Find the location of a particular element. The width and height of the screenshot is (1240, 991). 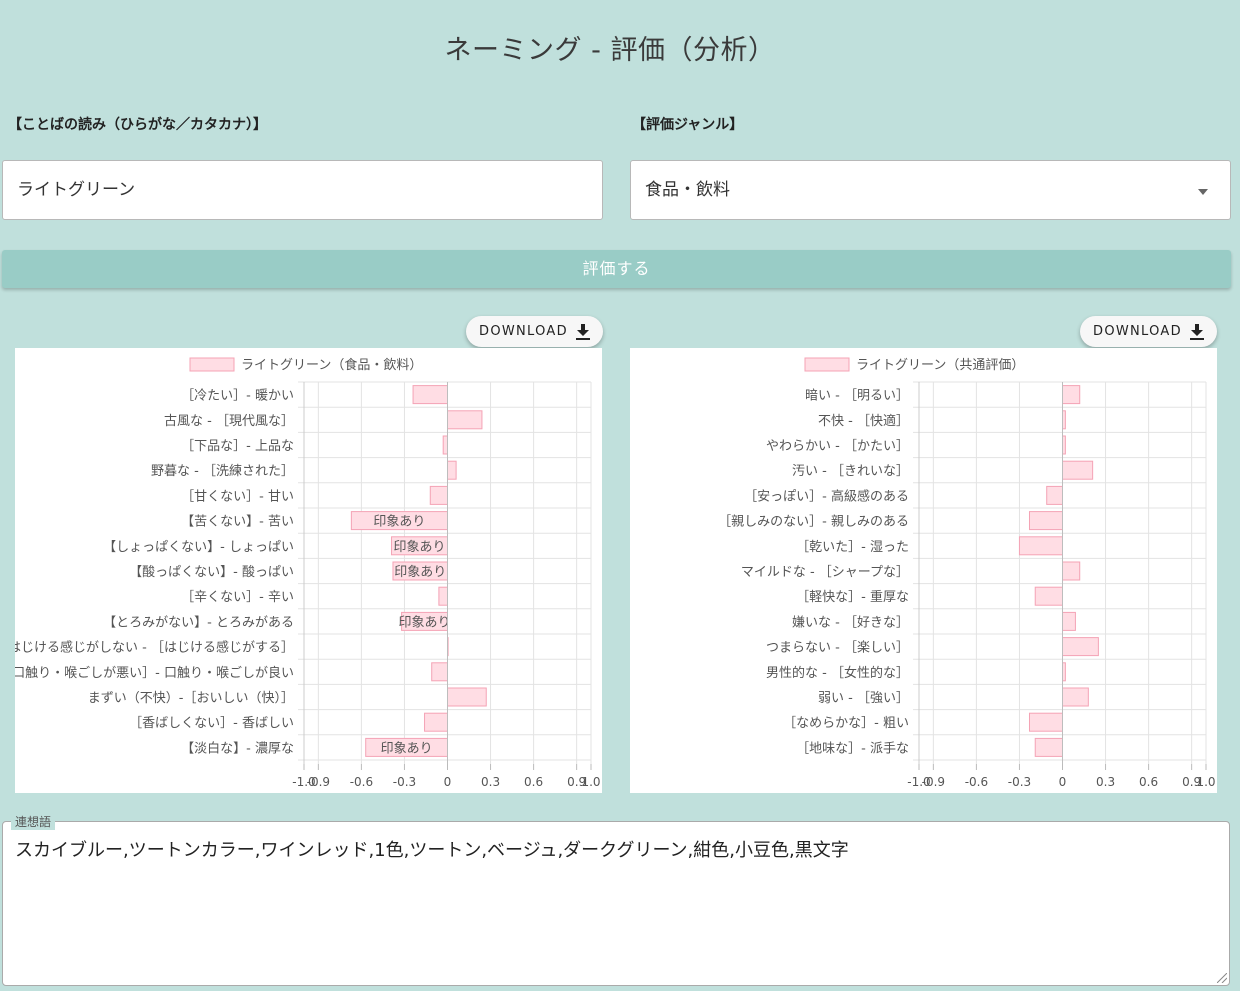

category-label: ［親しみのない］- 親しみのある is located at coordinates (813, 522).